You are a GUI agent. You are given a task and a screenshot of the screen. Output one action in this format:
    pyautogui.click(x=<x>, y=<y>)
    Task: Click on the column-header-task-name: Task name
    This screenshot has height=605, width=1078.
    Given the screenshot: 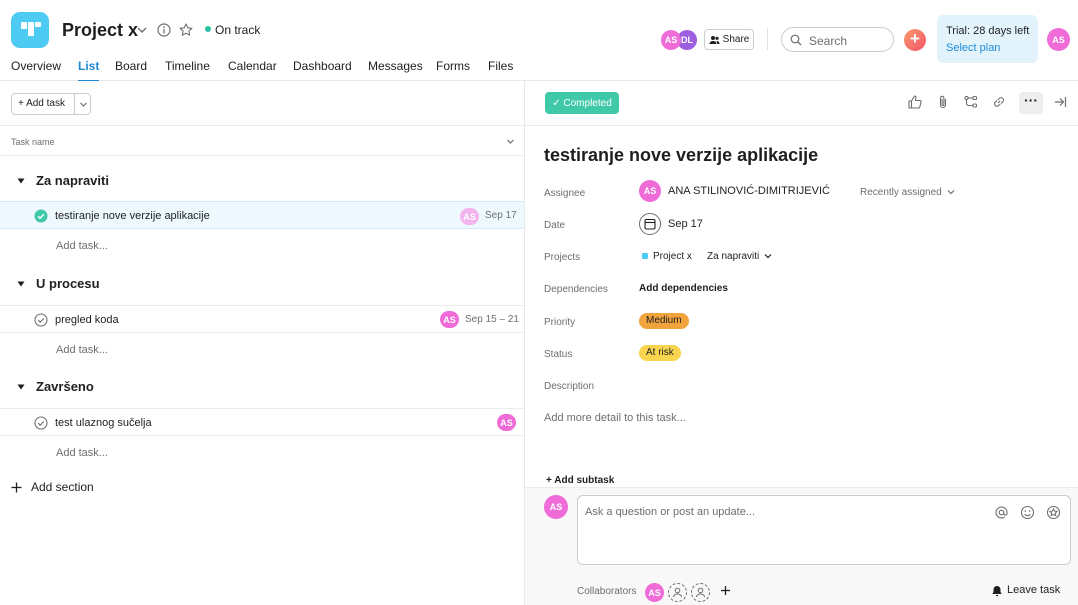 What is the action you would take?
    pyautogui.click(x=33, y=142)
    